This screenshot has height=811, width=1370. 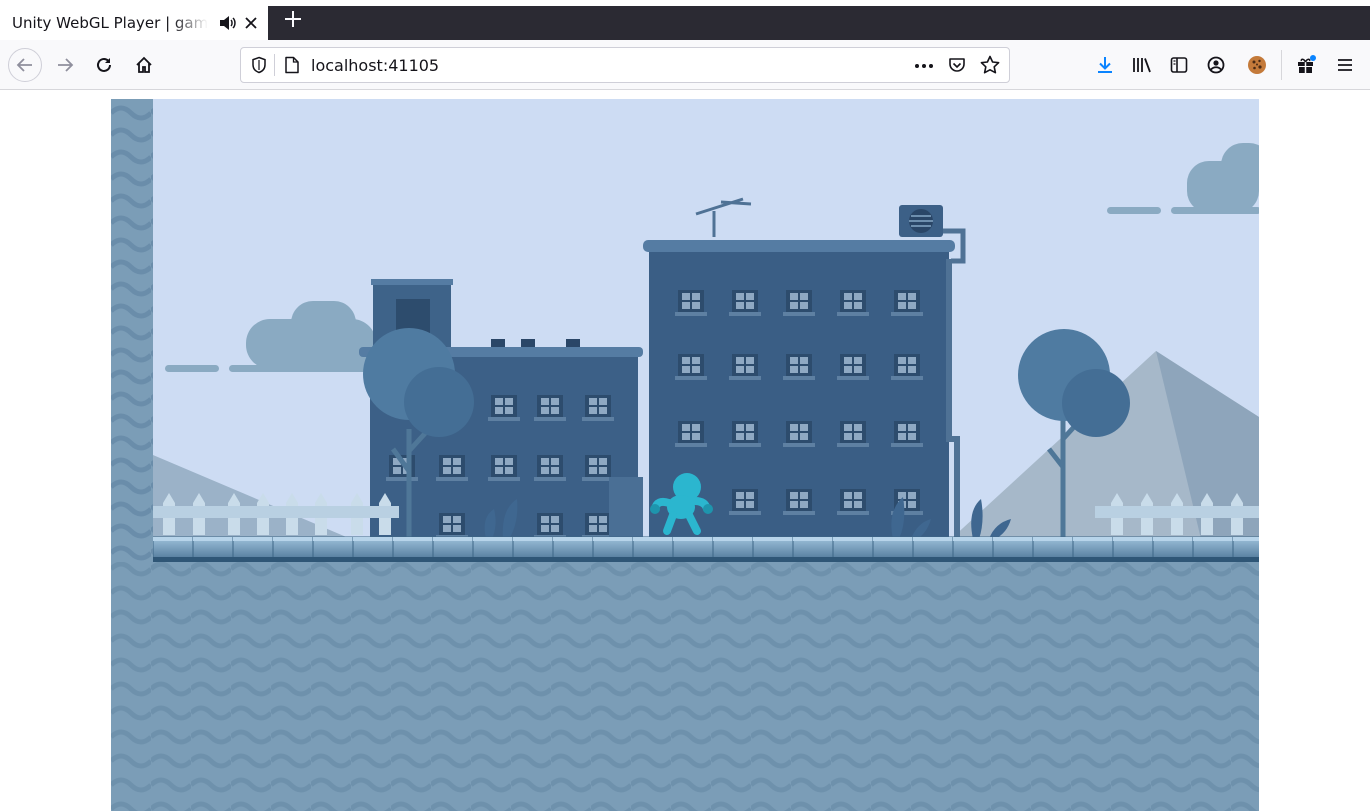 I want to click on download-icon, so click(x=1105, y=65).